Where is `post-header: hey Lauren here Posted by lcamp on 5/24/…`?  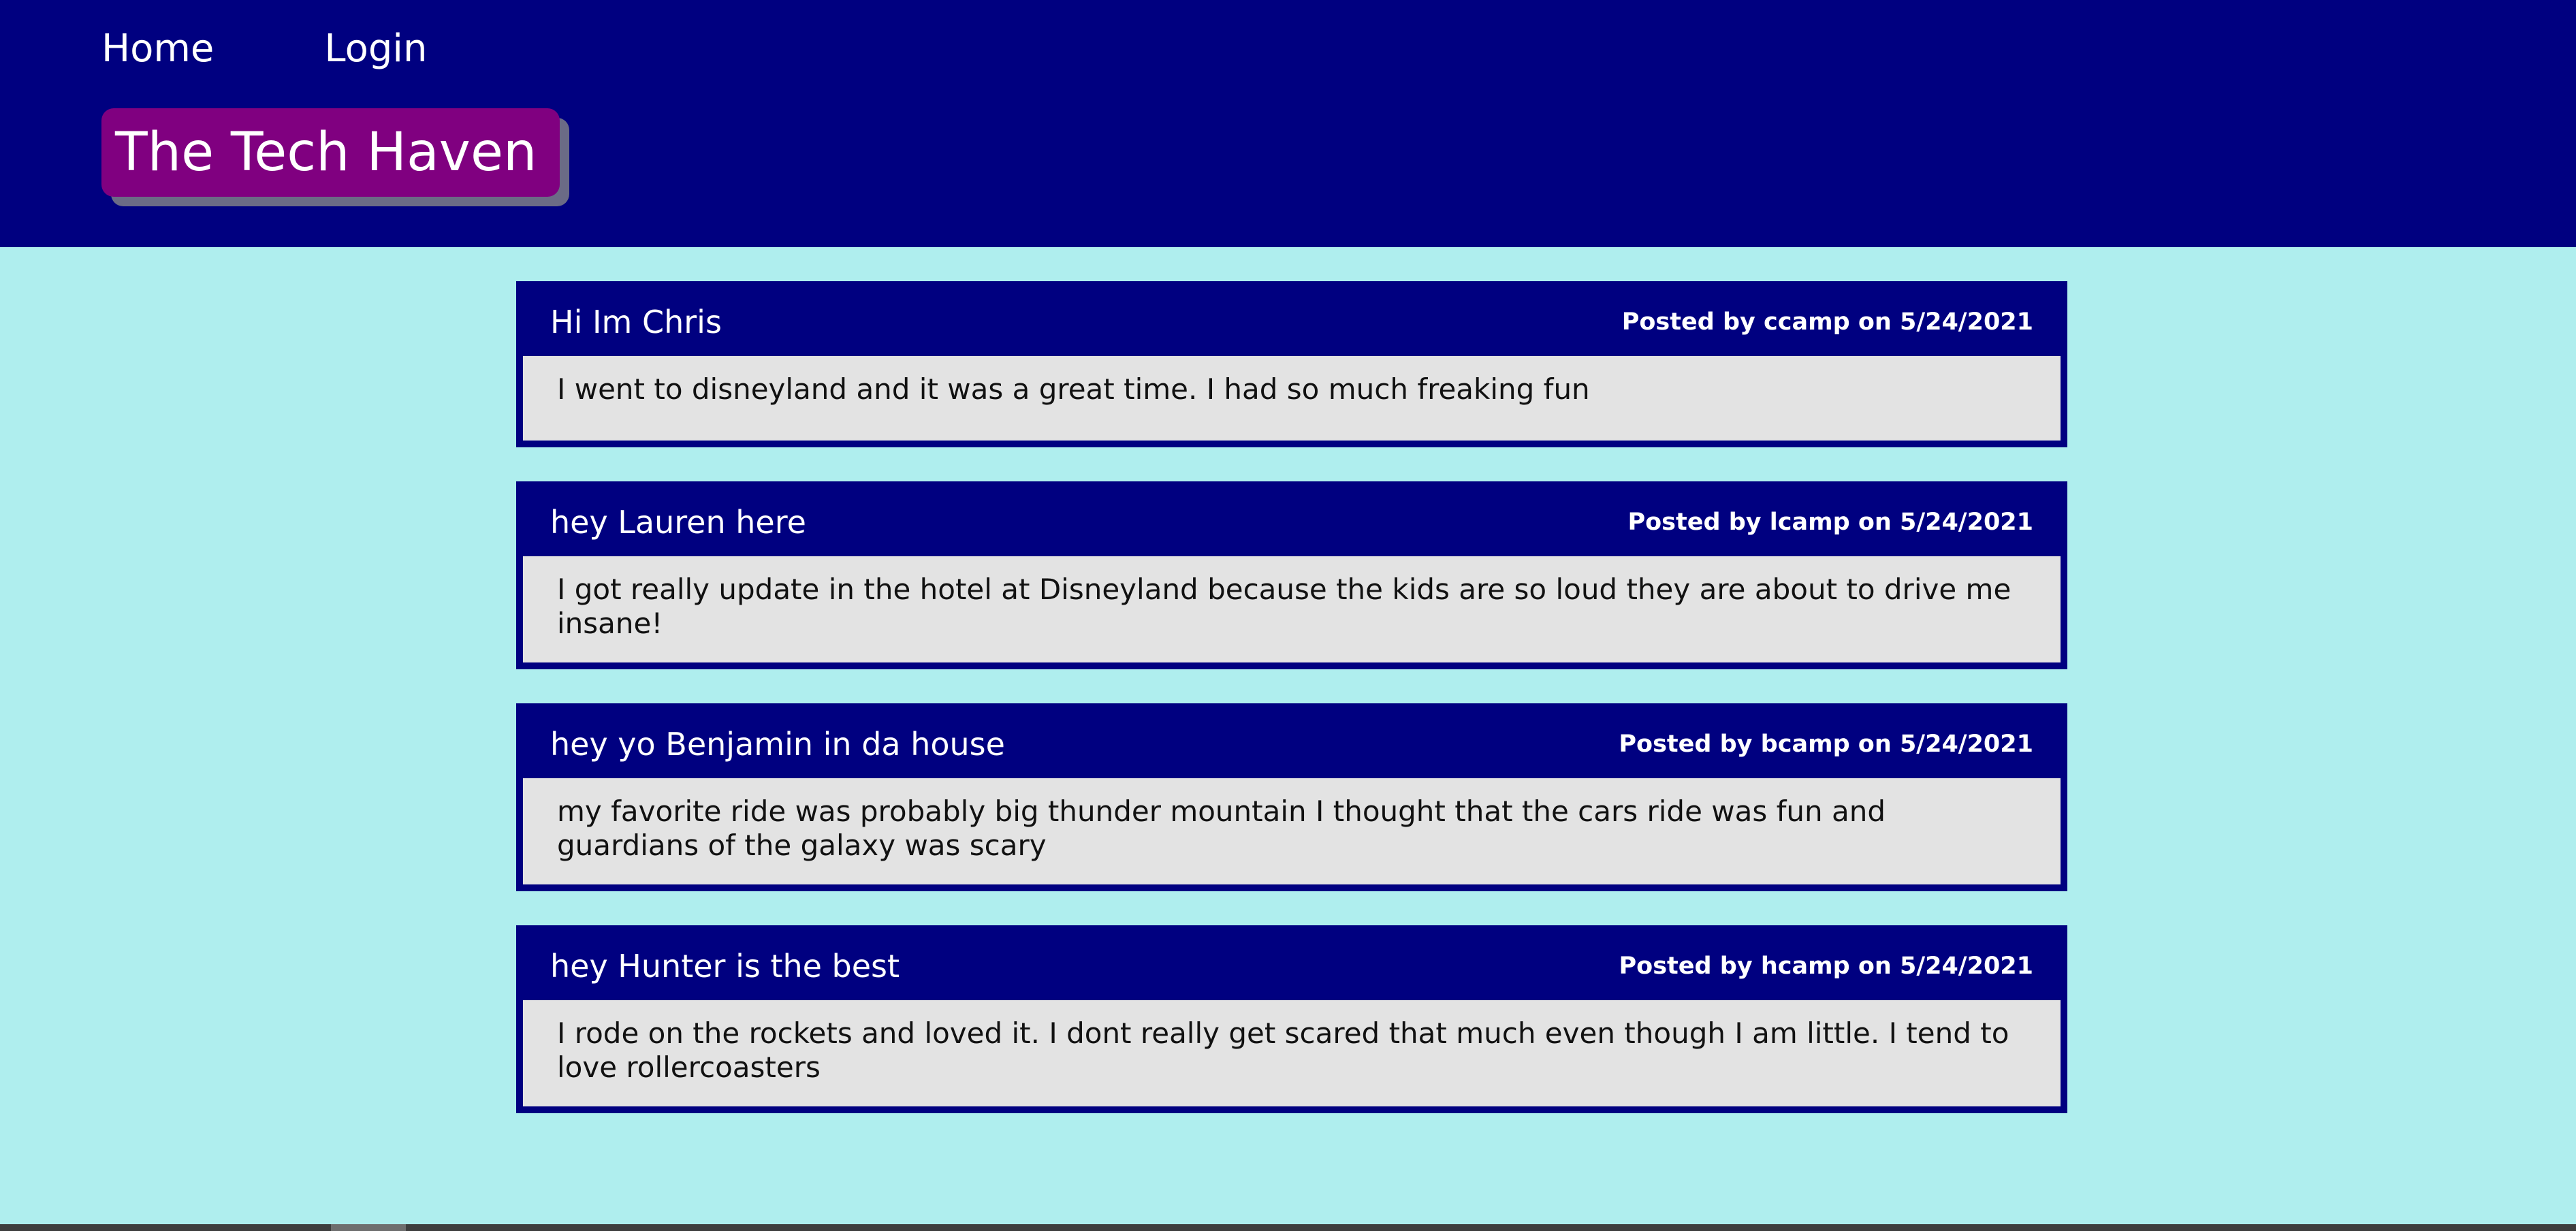
post-header: hey Lauren here Posted by lcamp on 5/24/… is located at coordinates (1292, 522).